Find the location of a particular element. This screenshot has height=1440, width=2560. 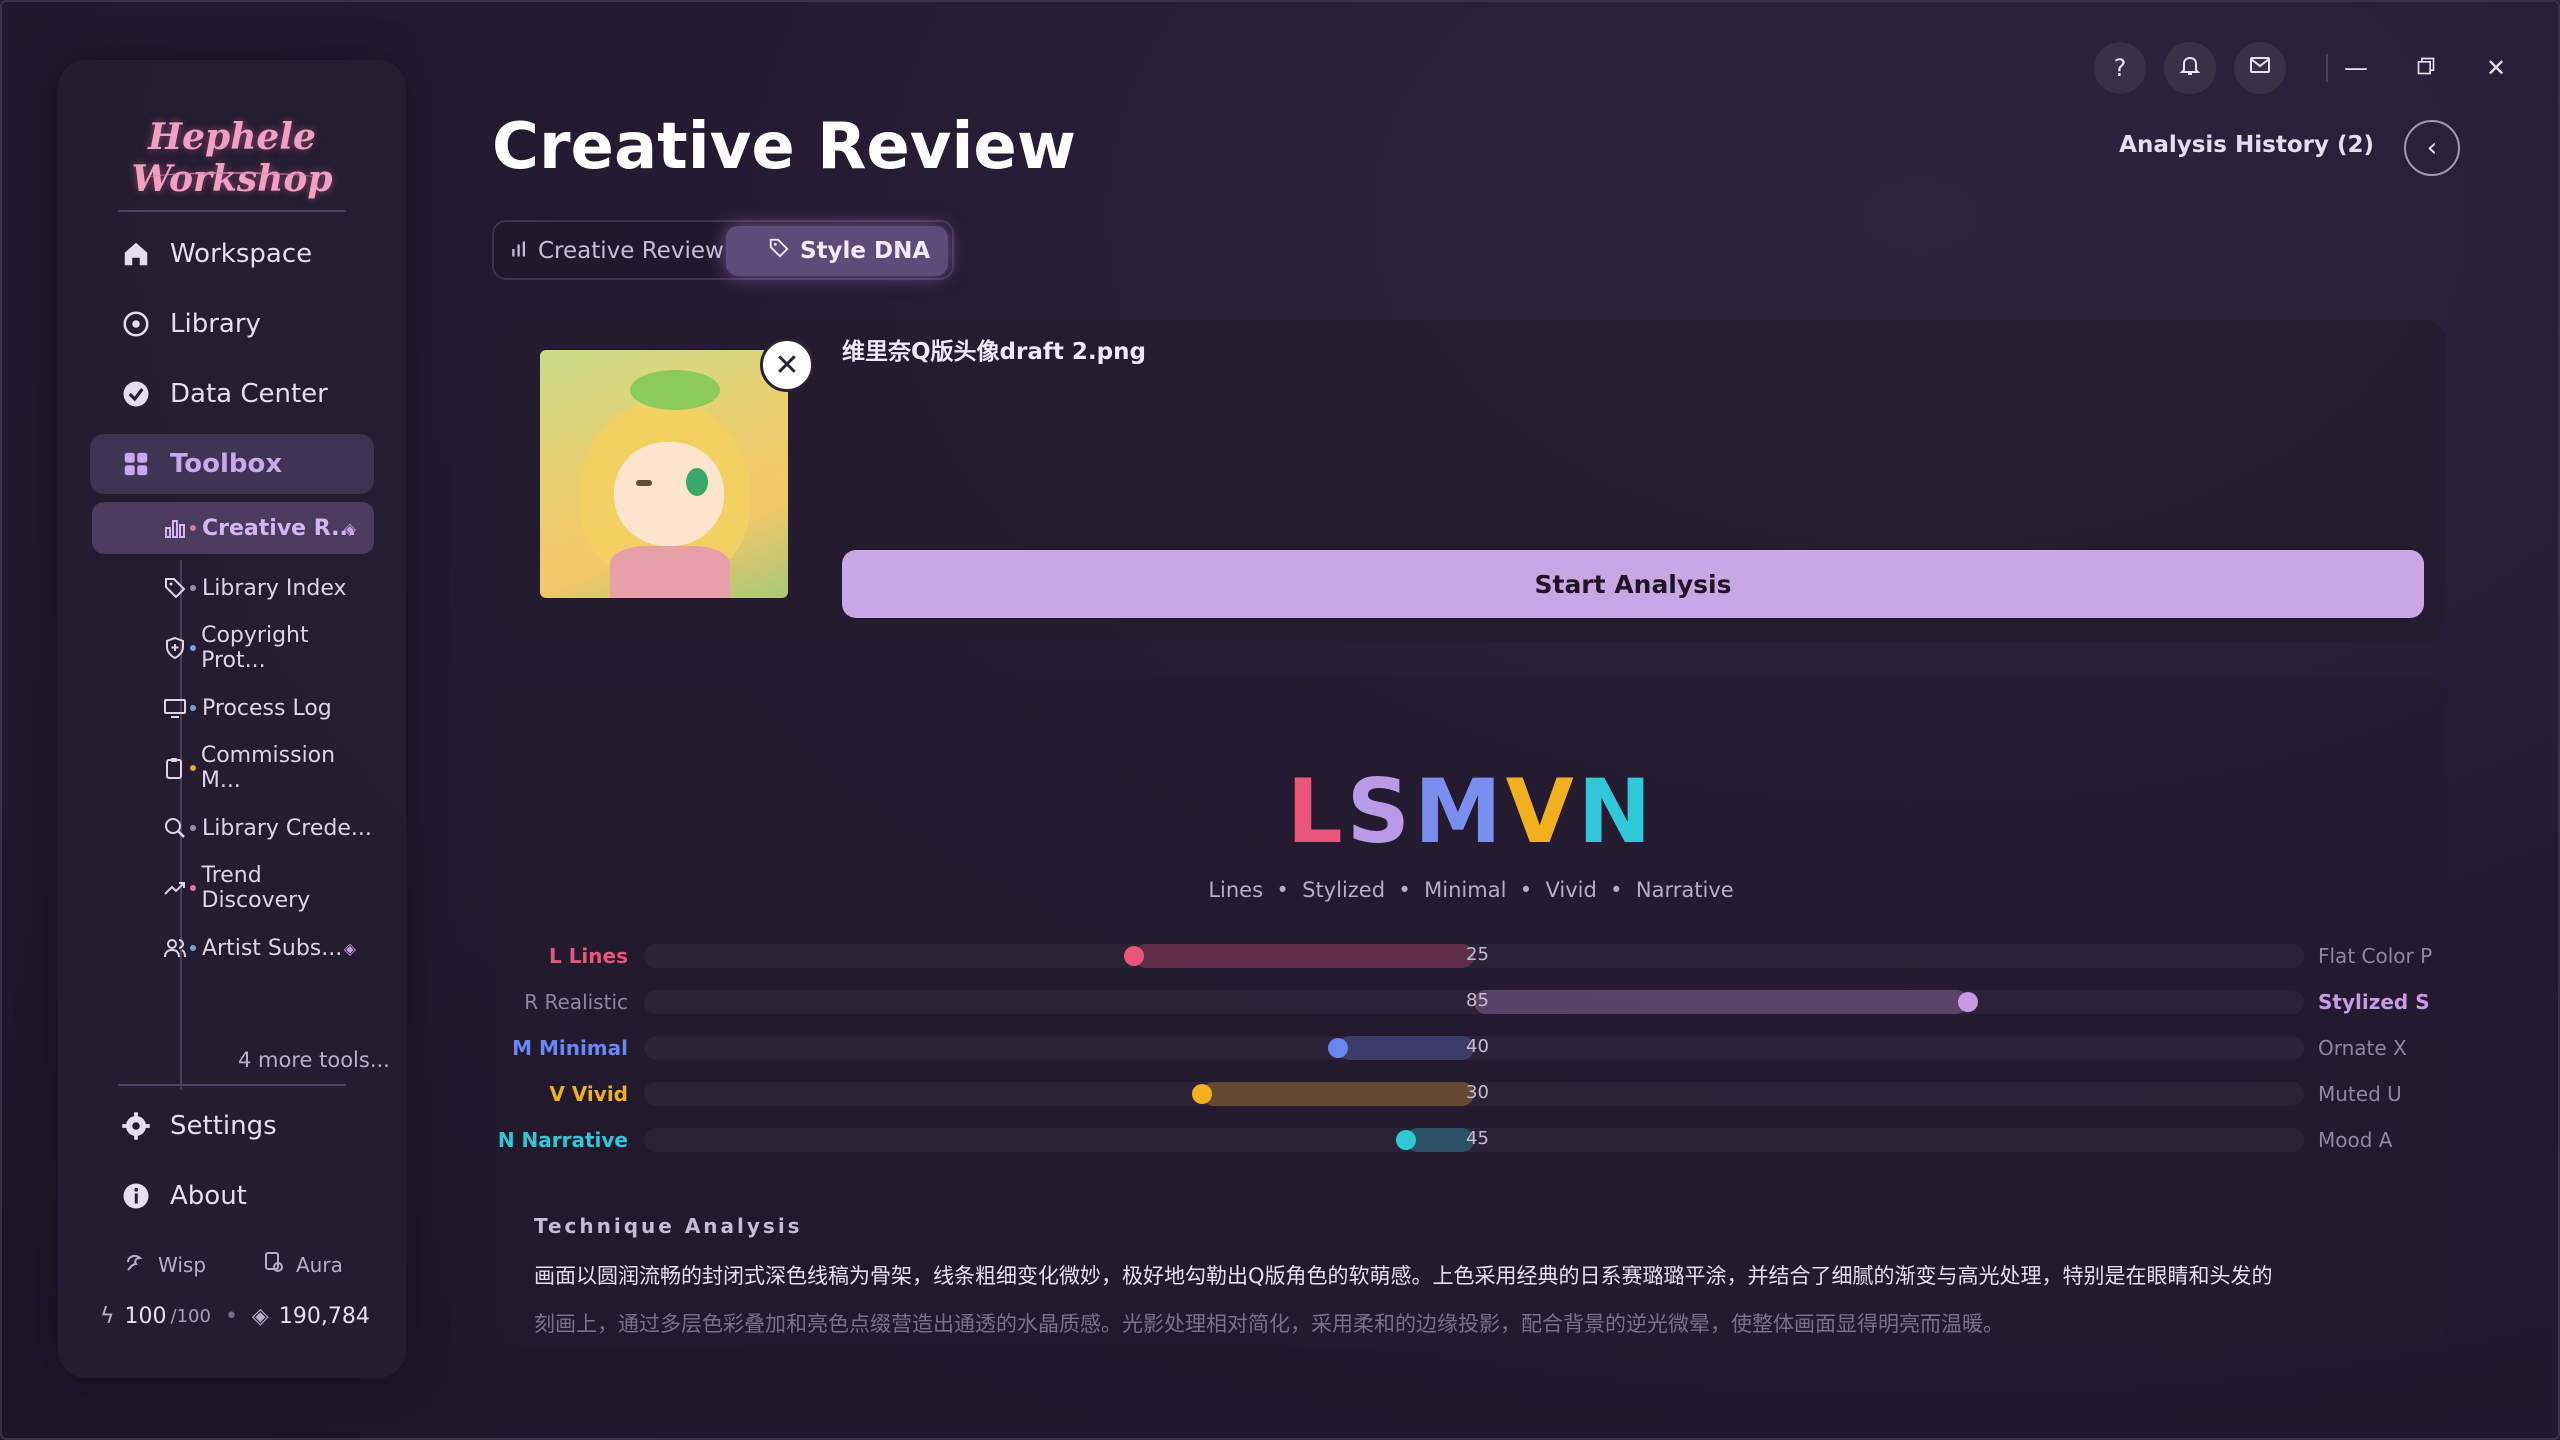

tool-item-trend-discovery: Trend Discovery is located at coordinates (233, 888).